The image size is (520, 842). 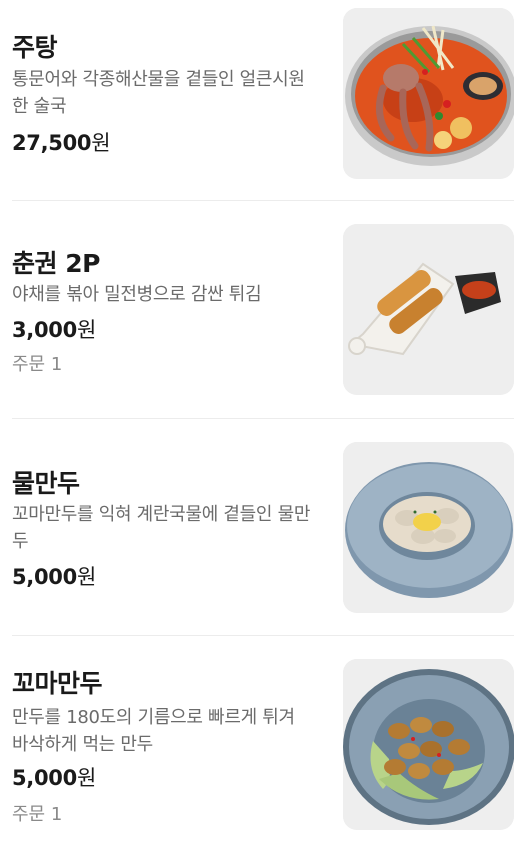 I want to click on dumpling-soup-photo, so click(x=428, y=527).